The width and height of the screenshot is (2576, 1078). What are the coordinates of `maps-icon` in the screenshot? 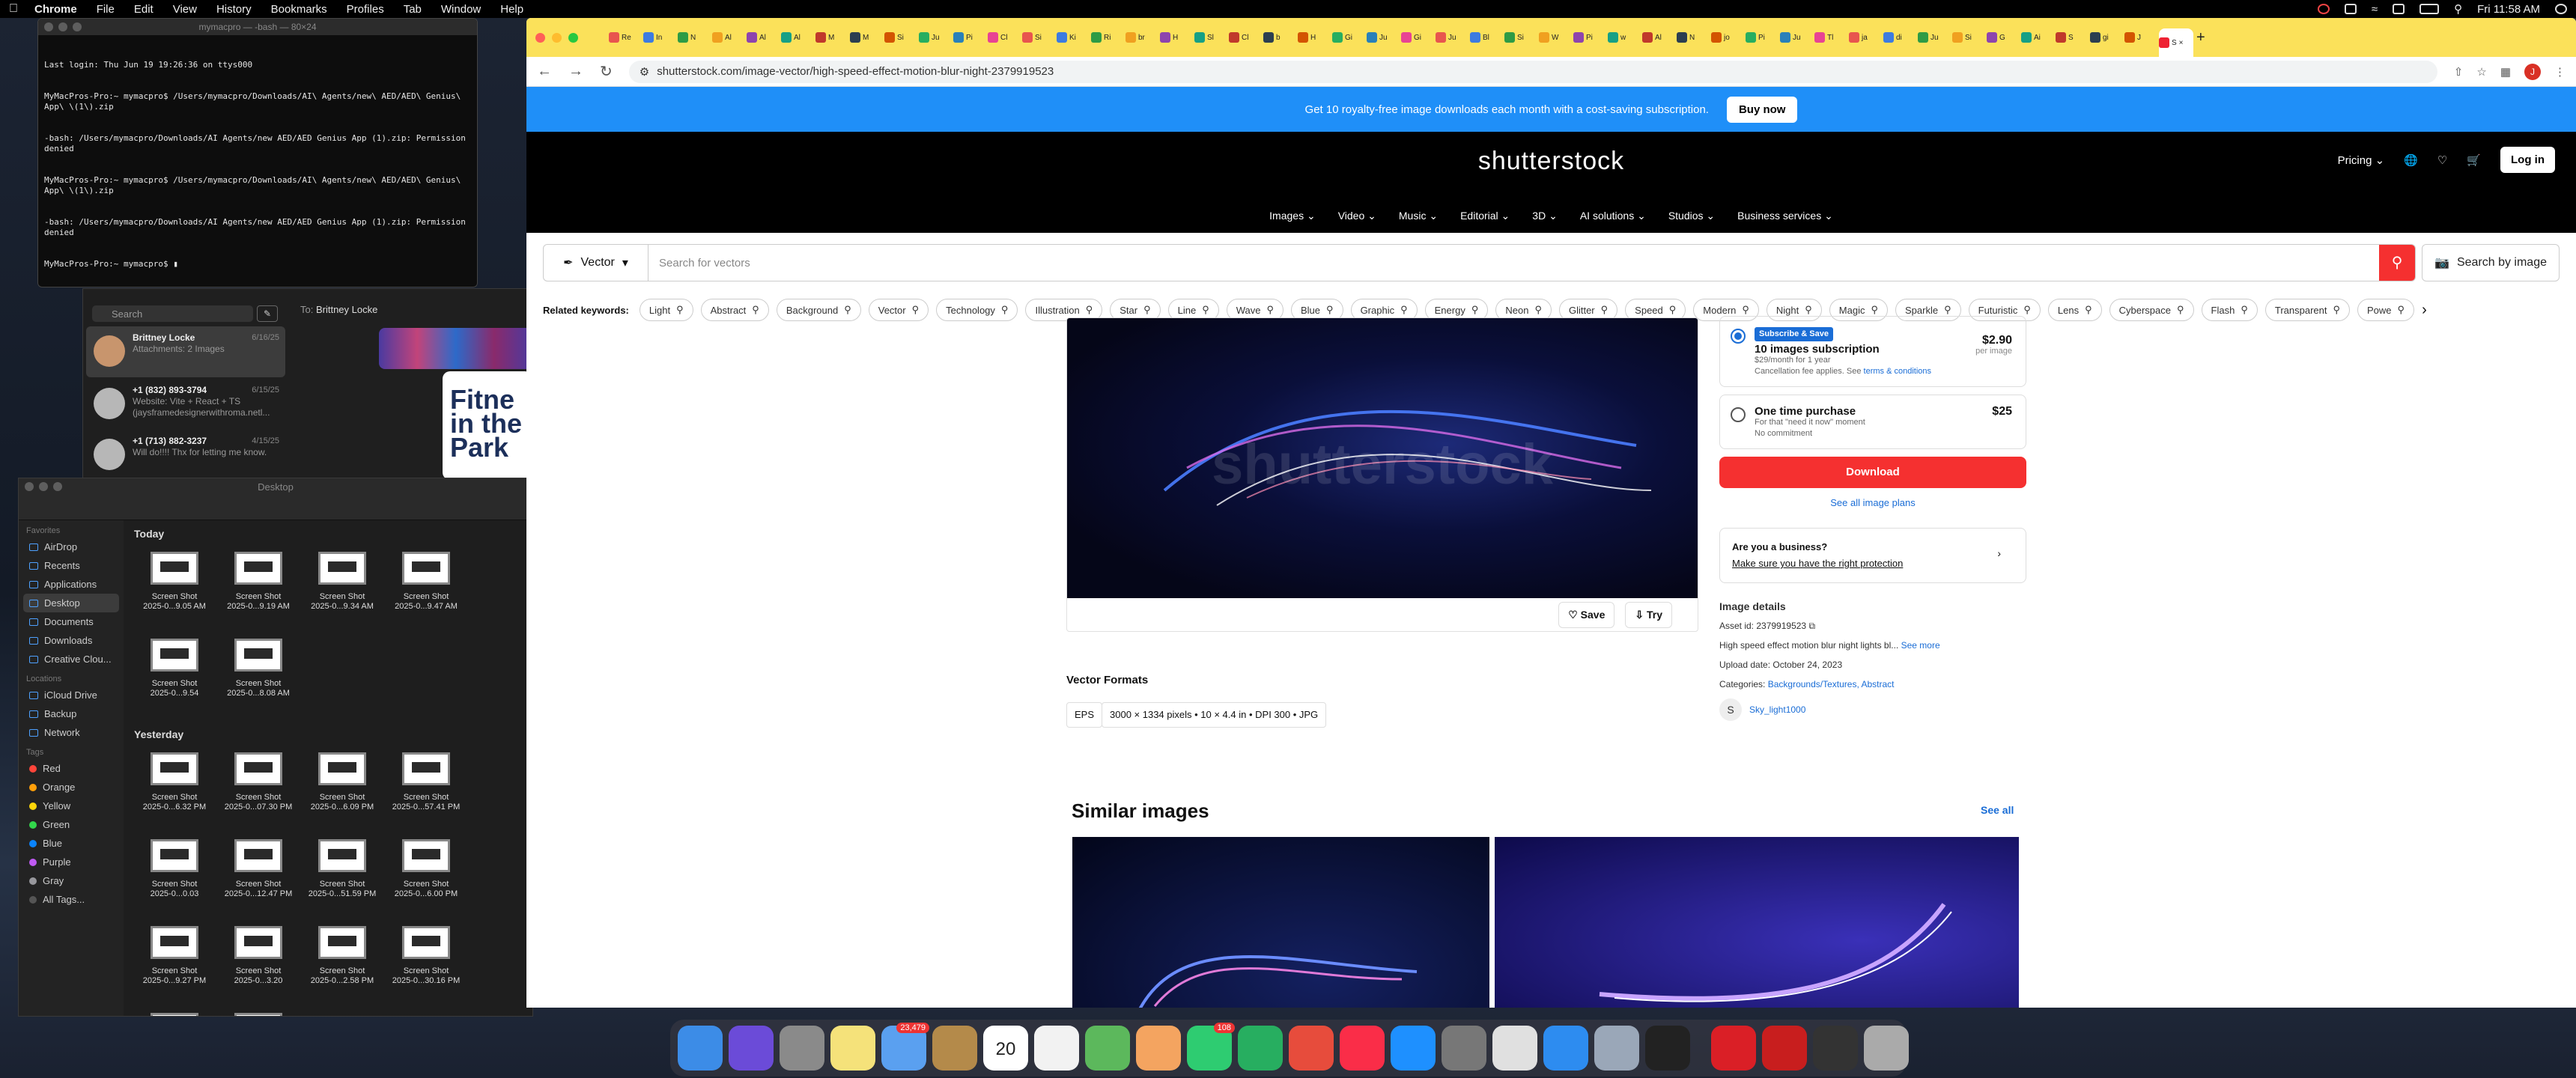 It's located at (1107, 1048).